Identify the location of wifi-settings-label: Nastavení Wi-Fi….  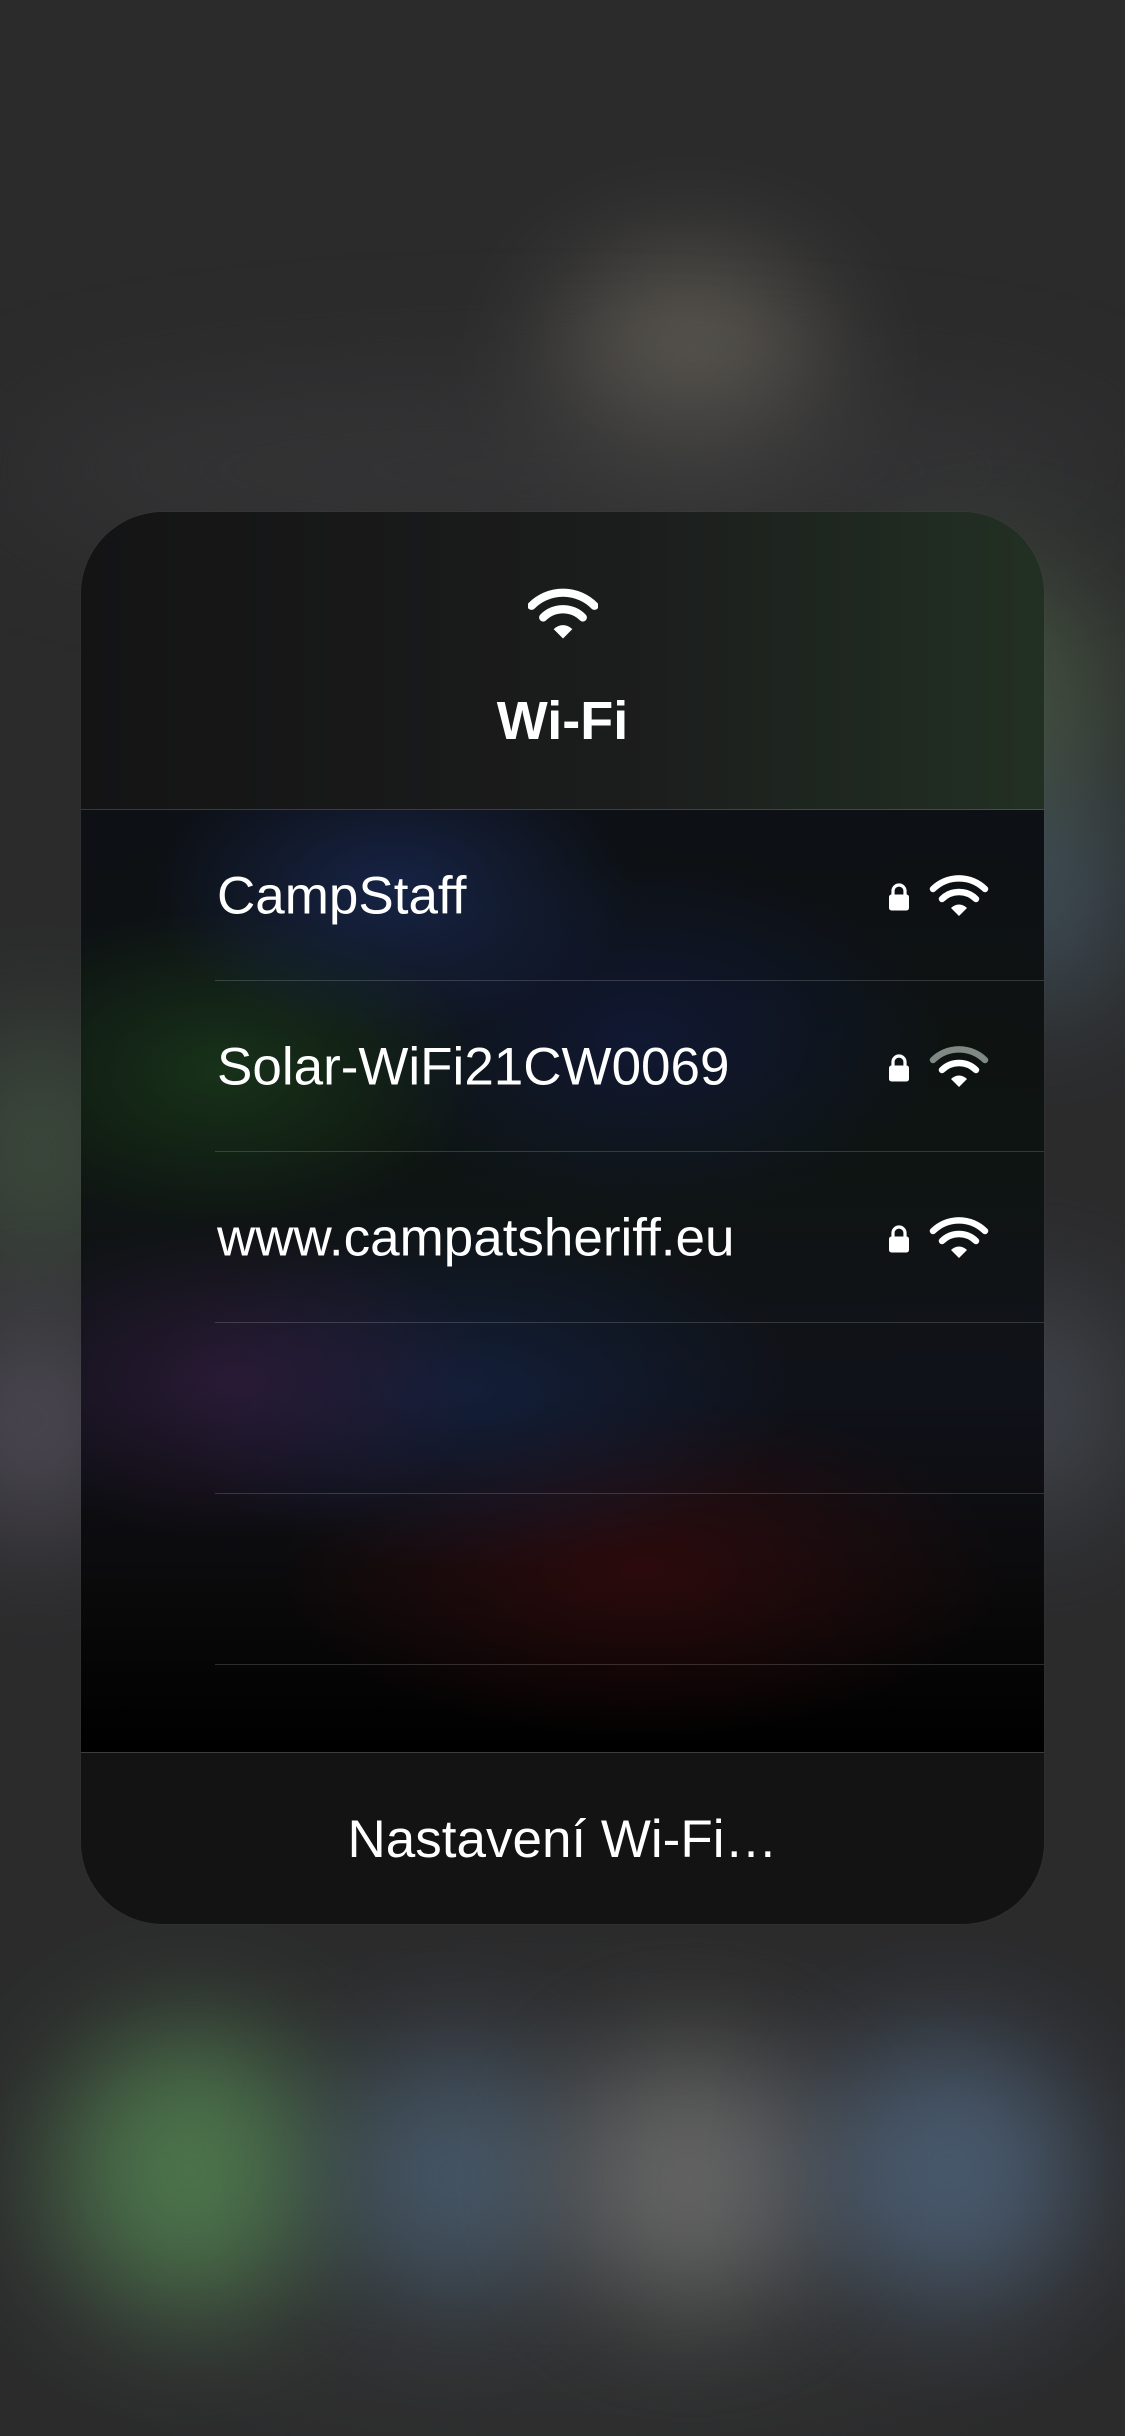
(562, 1839).